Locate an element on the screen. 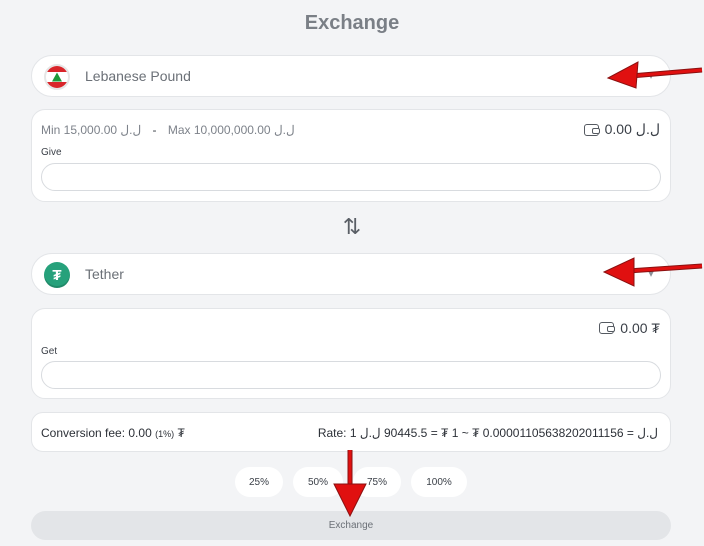  give-currency-select: Lebanese Pound ▾ is located at coordinates (351, 76).